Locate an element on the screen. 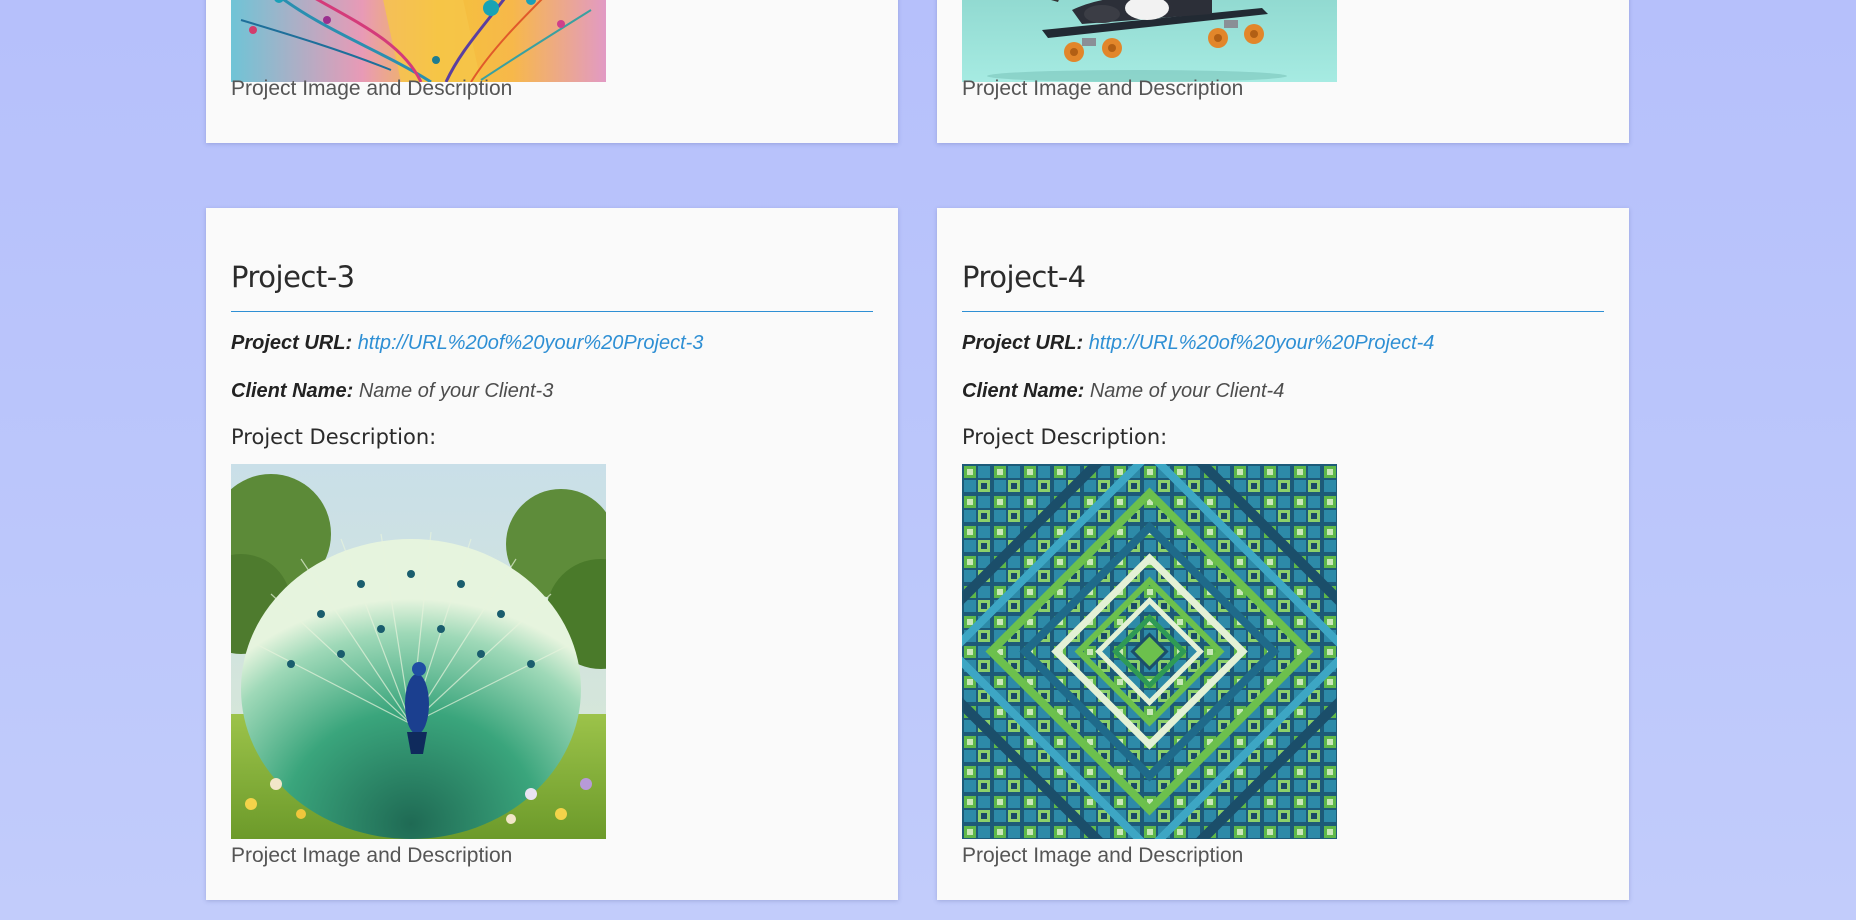  abstract-splash-image is located at coordinates (418, 41).